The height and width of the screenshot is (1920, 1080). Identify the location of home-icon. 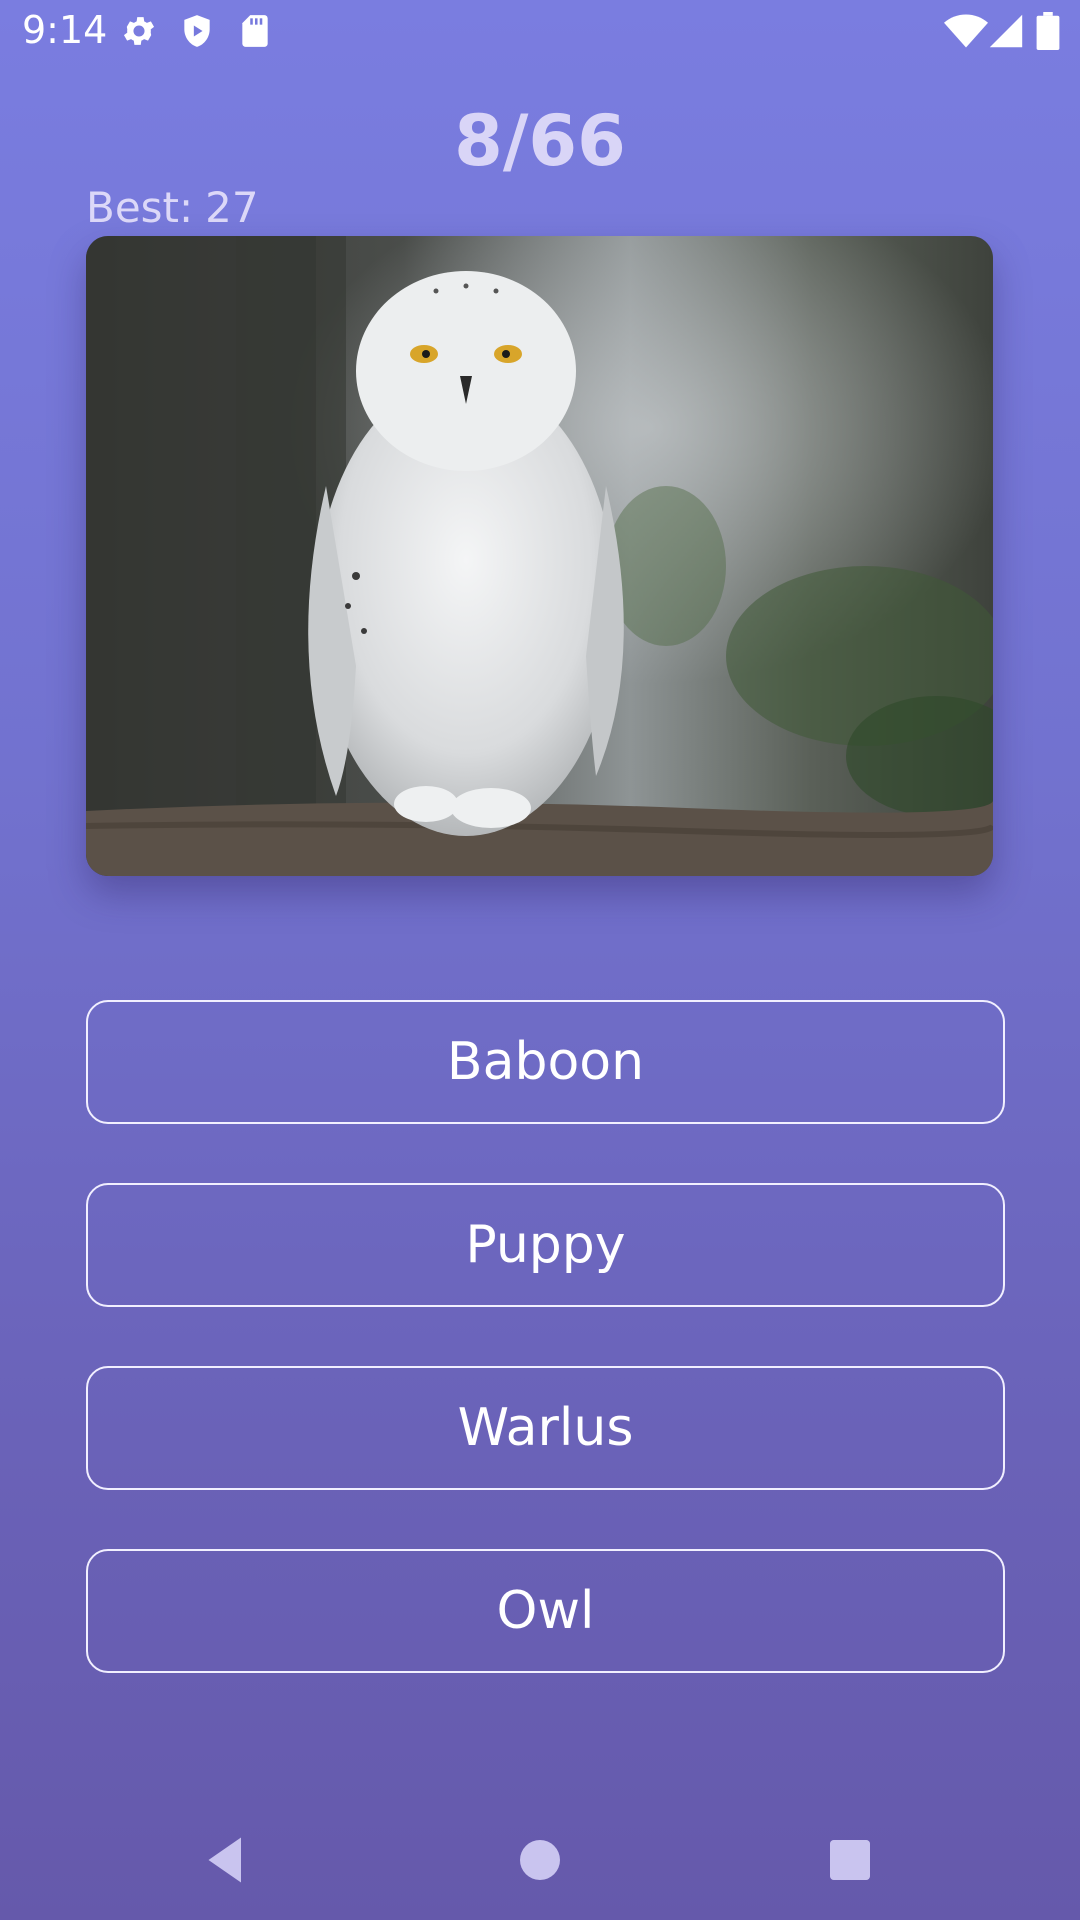
(540, 1860).